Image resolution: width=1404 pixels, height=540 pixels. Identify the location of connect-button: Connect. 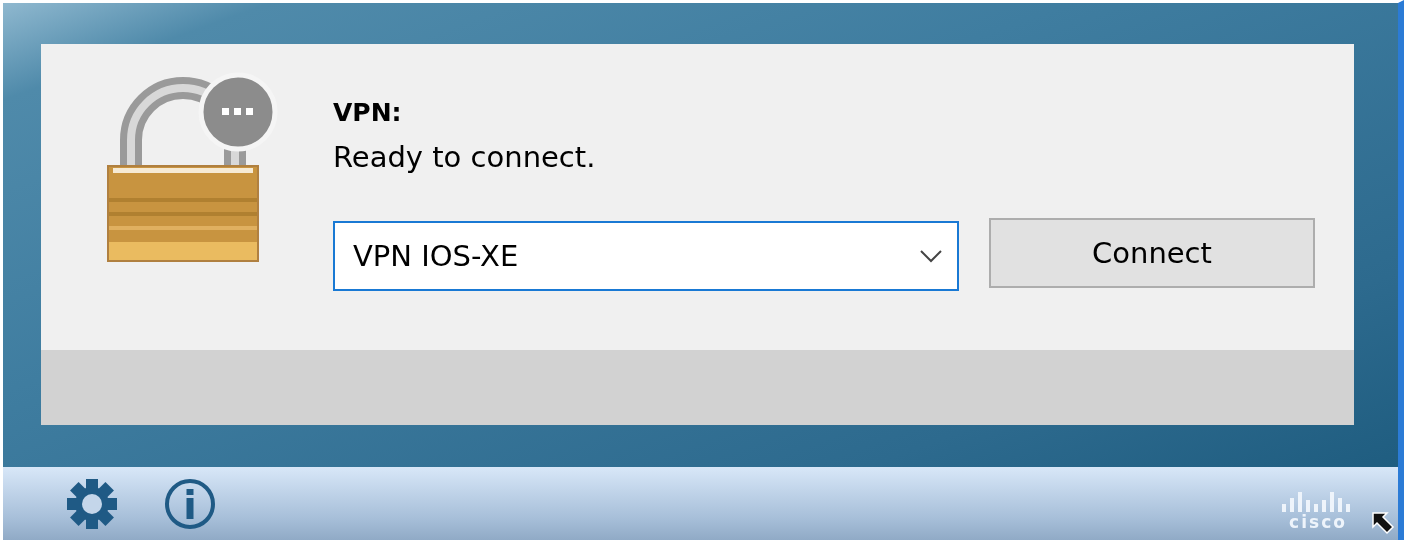
(1152, 253).